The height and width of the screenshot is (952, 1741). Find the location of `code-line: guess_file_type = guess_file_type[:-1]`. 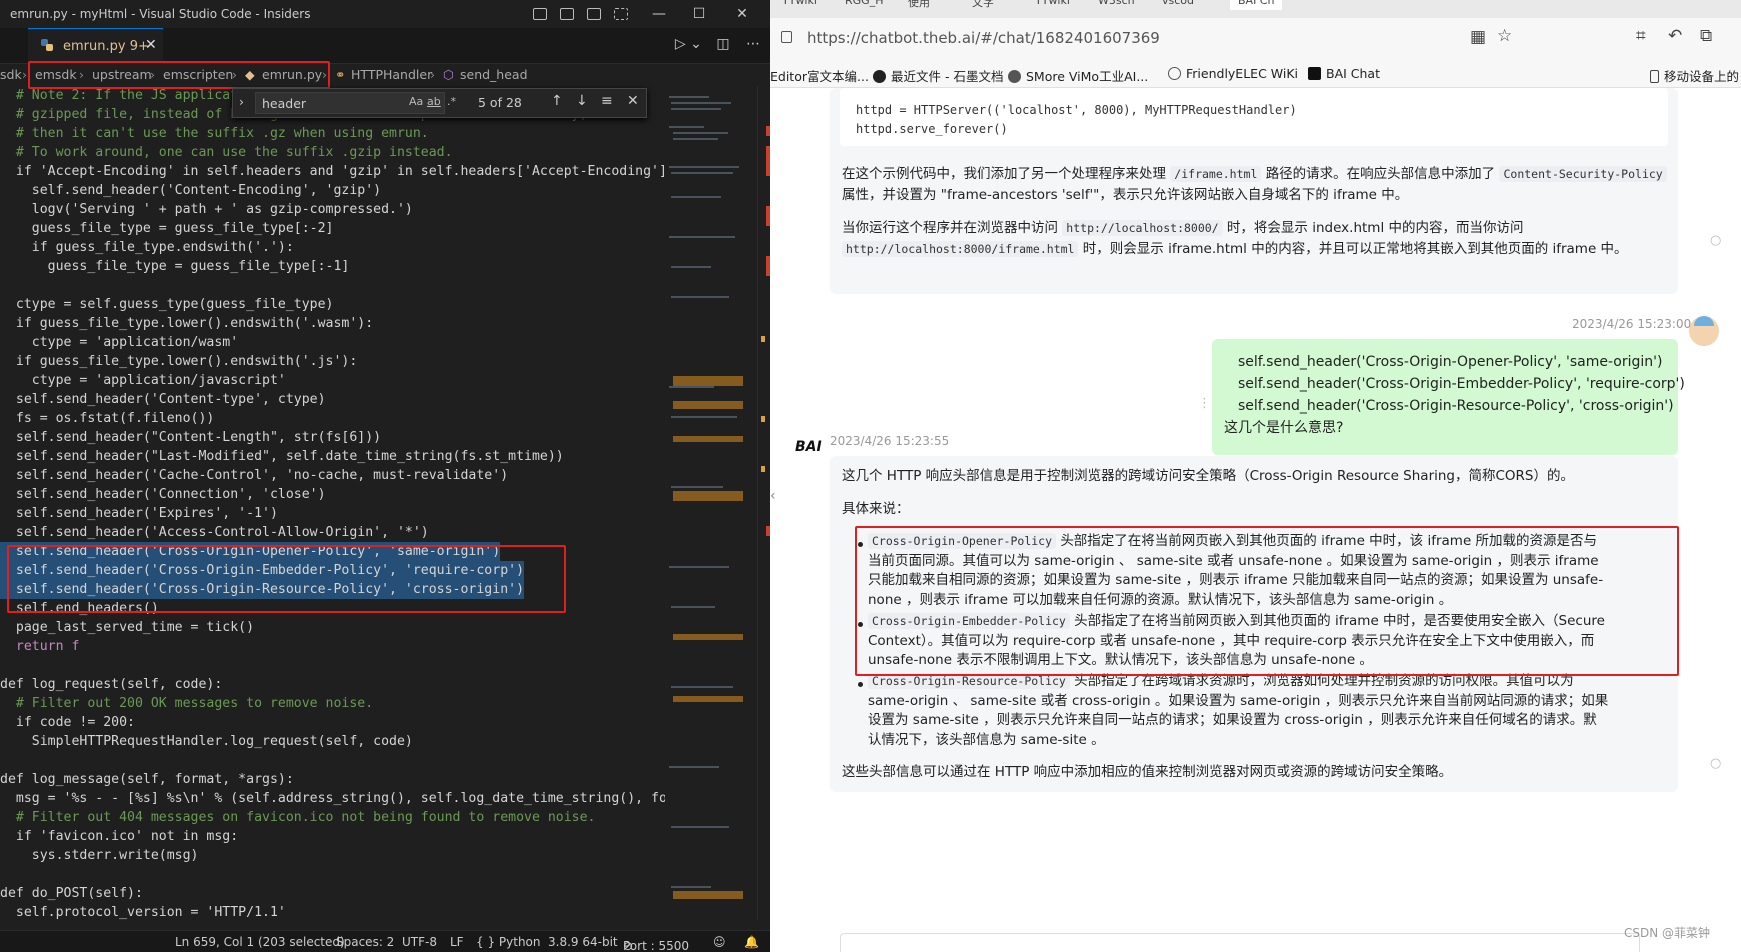

code-line: guess_file_type = guess_file_type[:-1] is located at coordinates (175, 266).